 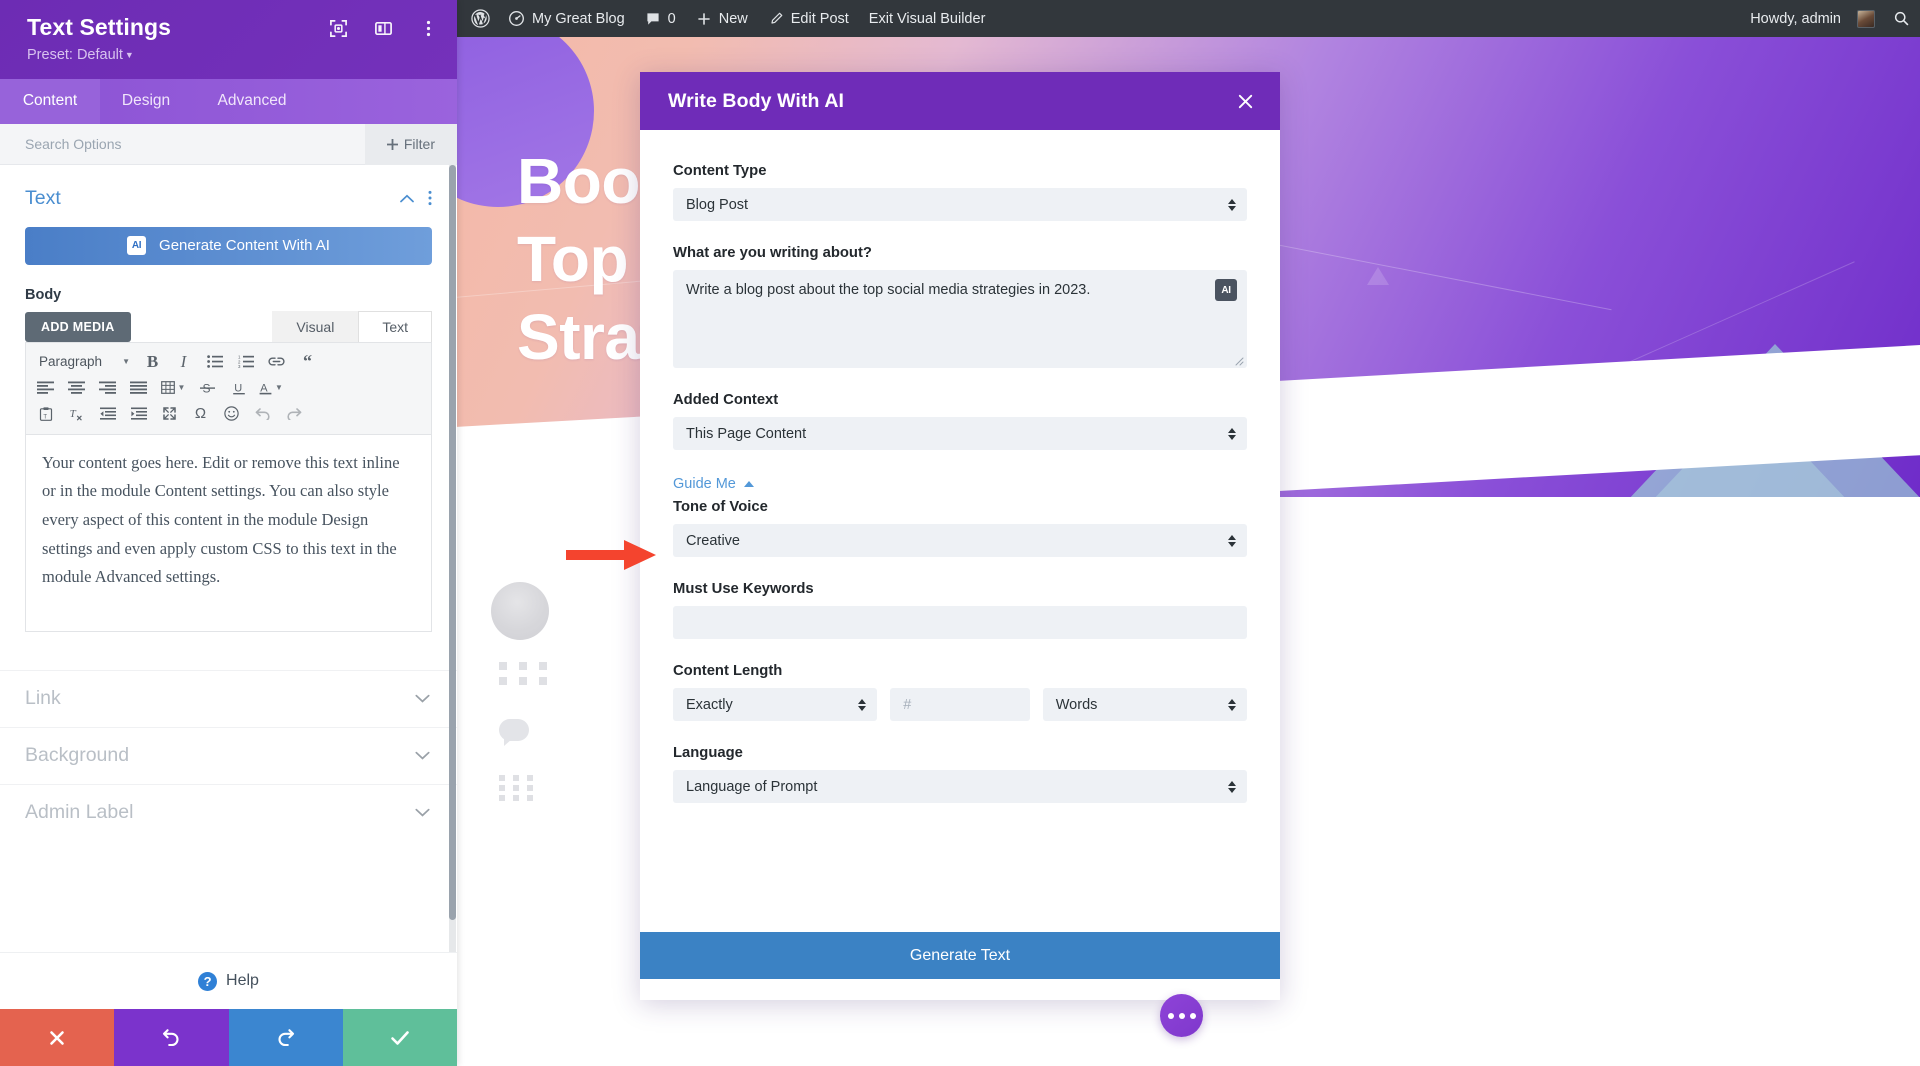 I want to click on paragraph-format-select: Paragraph ▼, so click(x=83, y=361).